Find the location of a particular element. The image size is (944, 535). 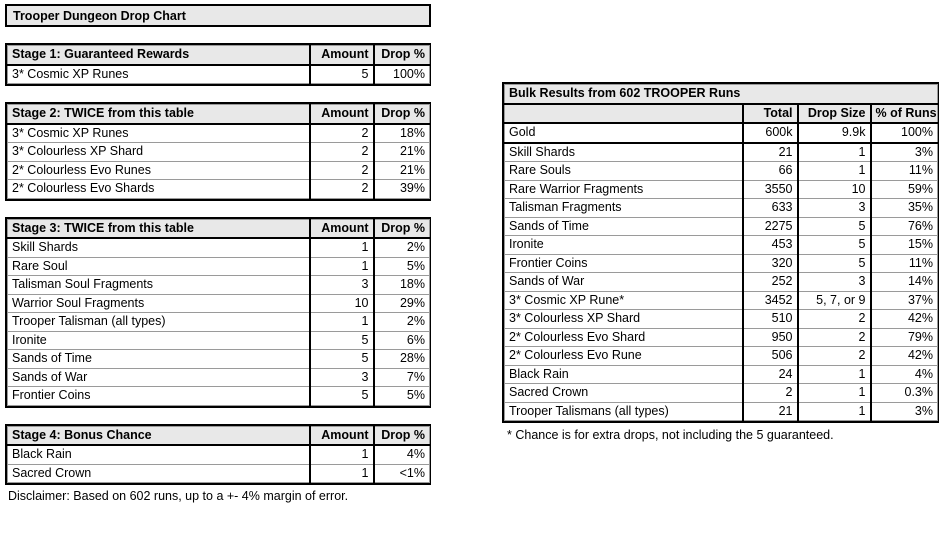

row-drop-size: 10 is located at coordinates (833, 189).